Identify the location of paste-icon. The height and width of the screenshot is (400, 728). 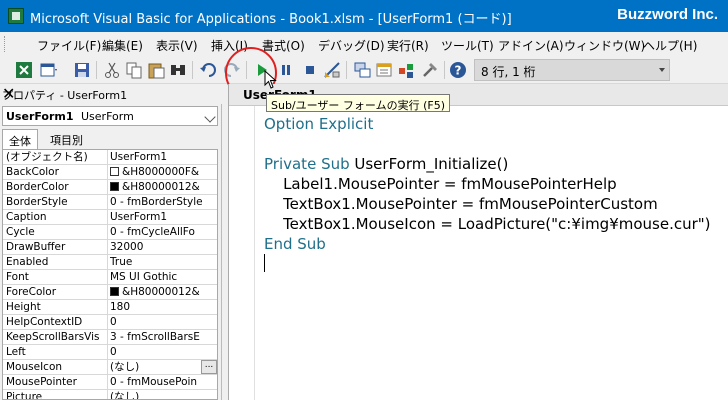
(156, 70).